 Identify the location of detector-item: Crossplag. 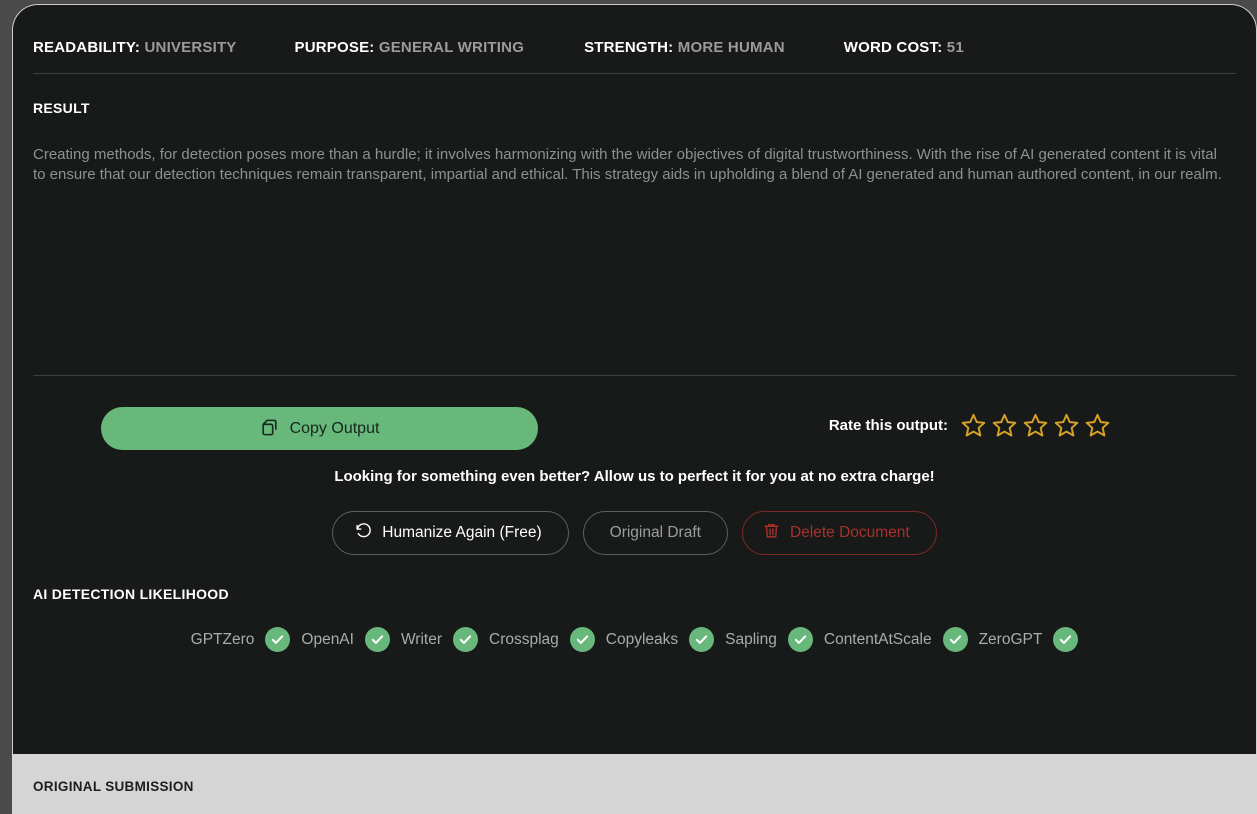
(542, 639).